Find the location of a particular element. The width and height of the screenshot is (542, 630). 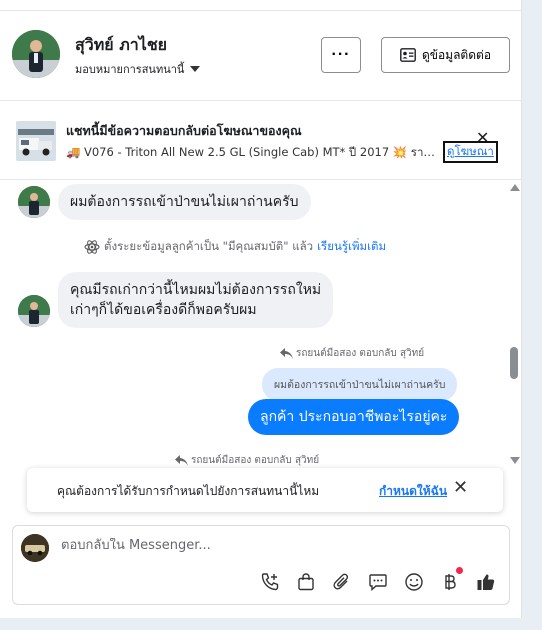

contact-avatar is located at coordinates (36, 54).